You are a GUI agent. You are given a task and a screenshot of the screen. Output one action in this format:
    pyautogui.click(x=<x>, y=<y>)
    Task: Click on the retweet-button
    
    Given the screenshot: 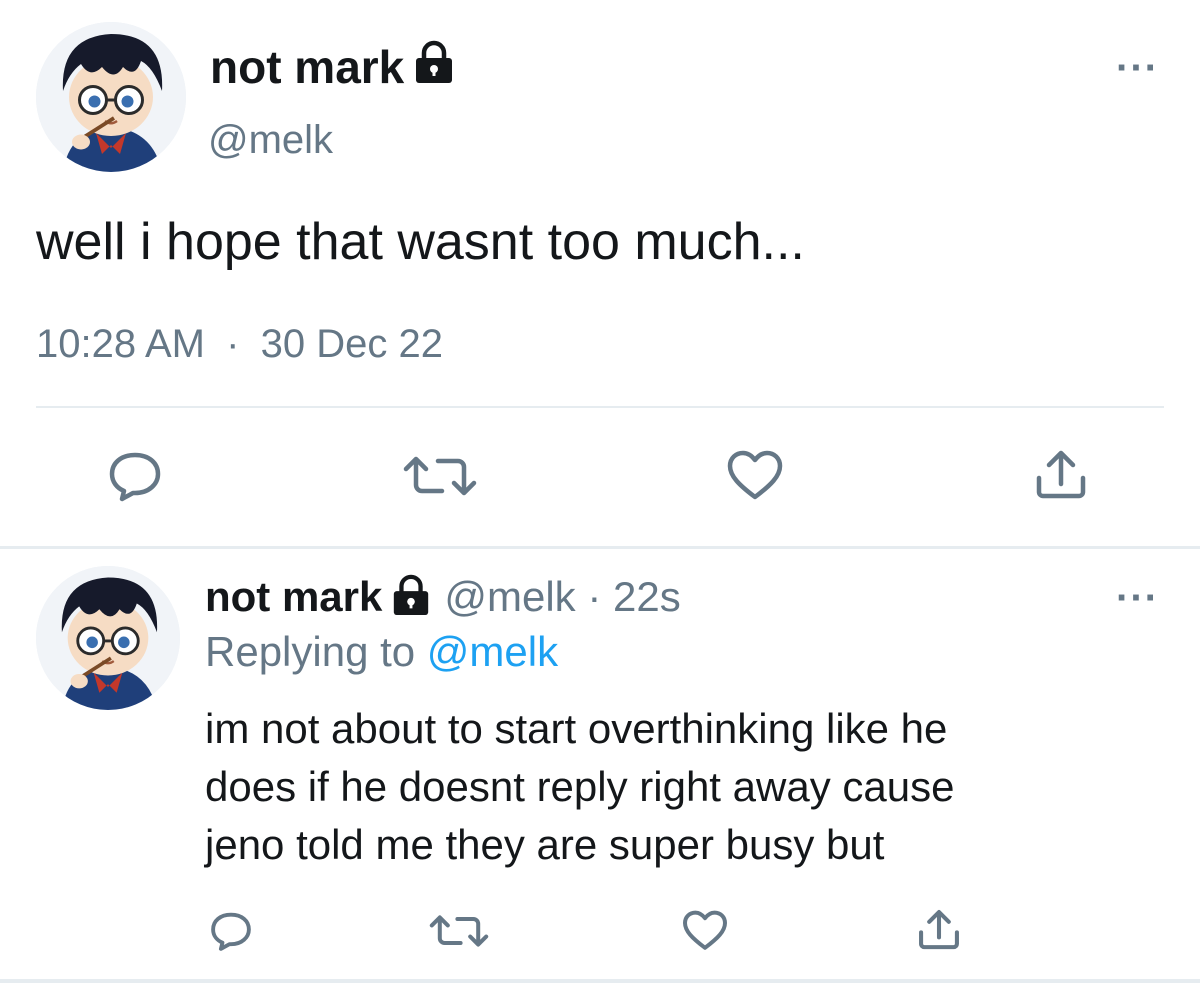 What is the action you would take?
    pyautogui.click(x=440, y=476)
    